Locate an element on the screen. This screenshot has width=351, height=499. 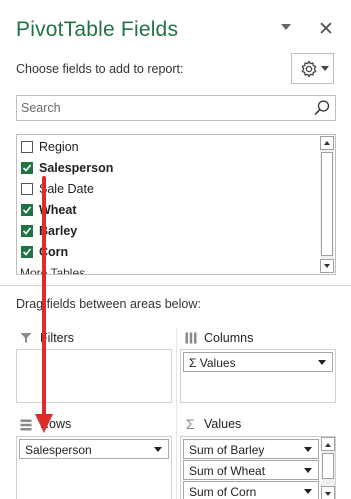
values-chip-sum-barley: Sum of Barley is located at coordinates (251, 449).